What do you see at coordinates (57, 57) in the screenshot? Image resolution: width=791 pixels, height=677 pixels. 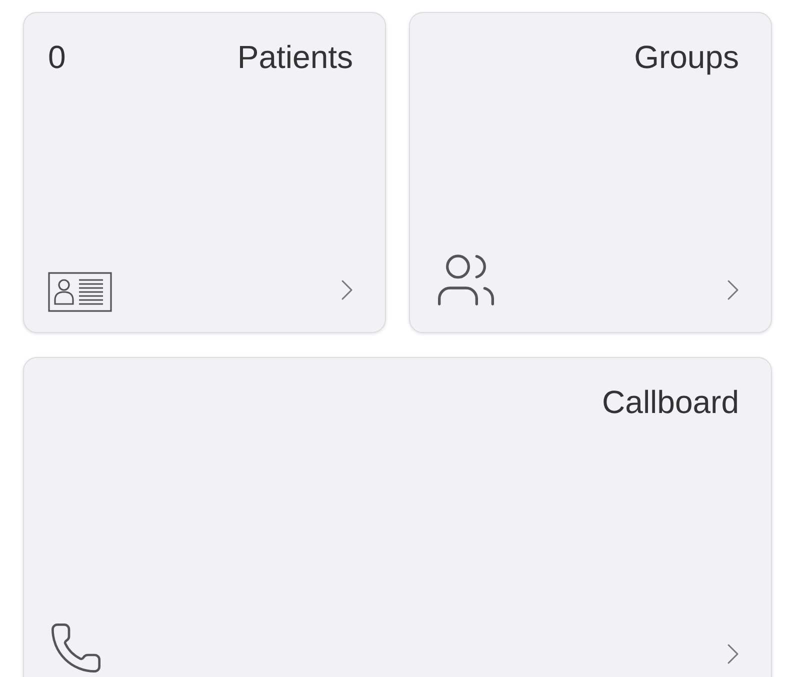 I see `count-label: 0` at bounding box center [57, 57].